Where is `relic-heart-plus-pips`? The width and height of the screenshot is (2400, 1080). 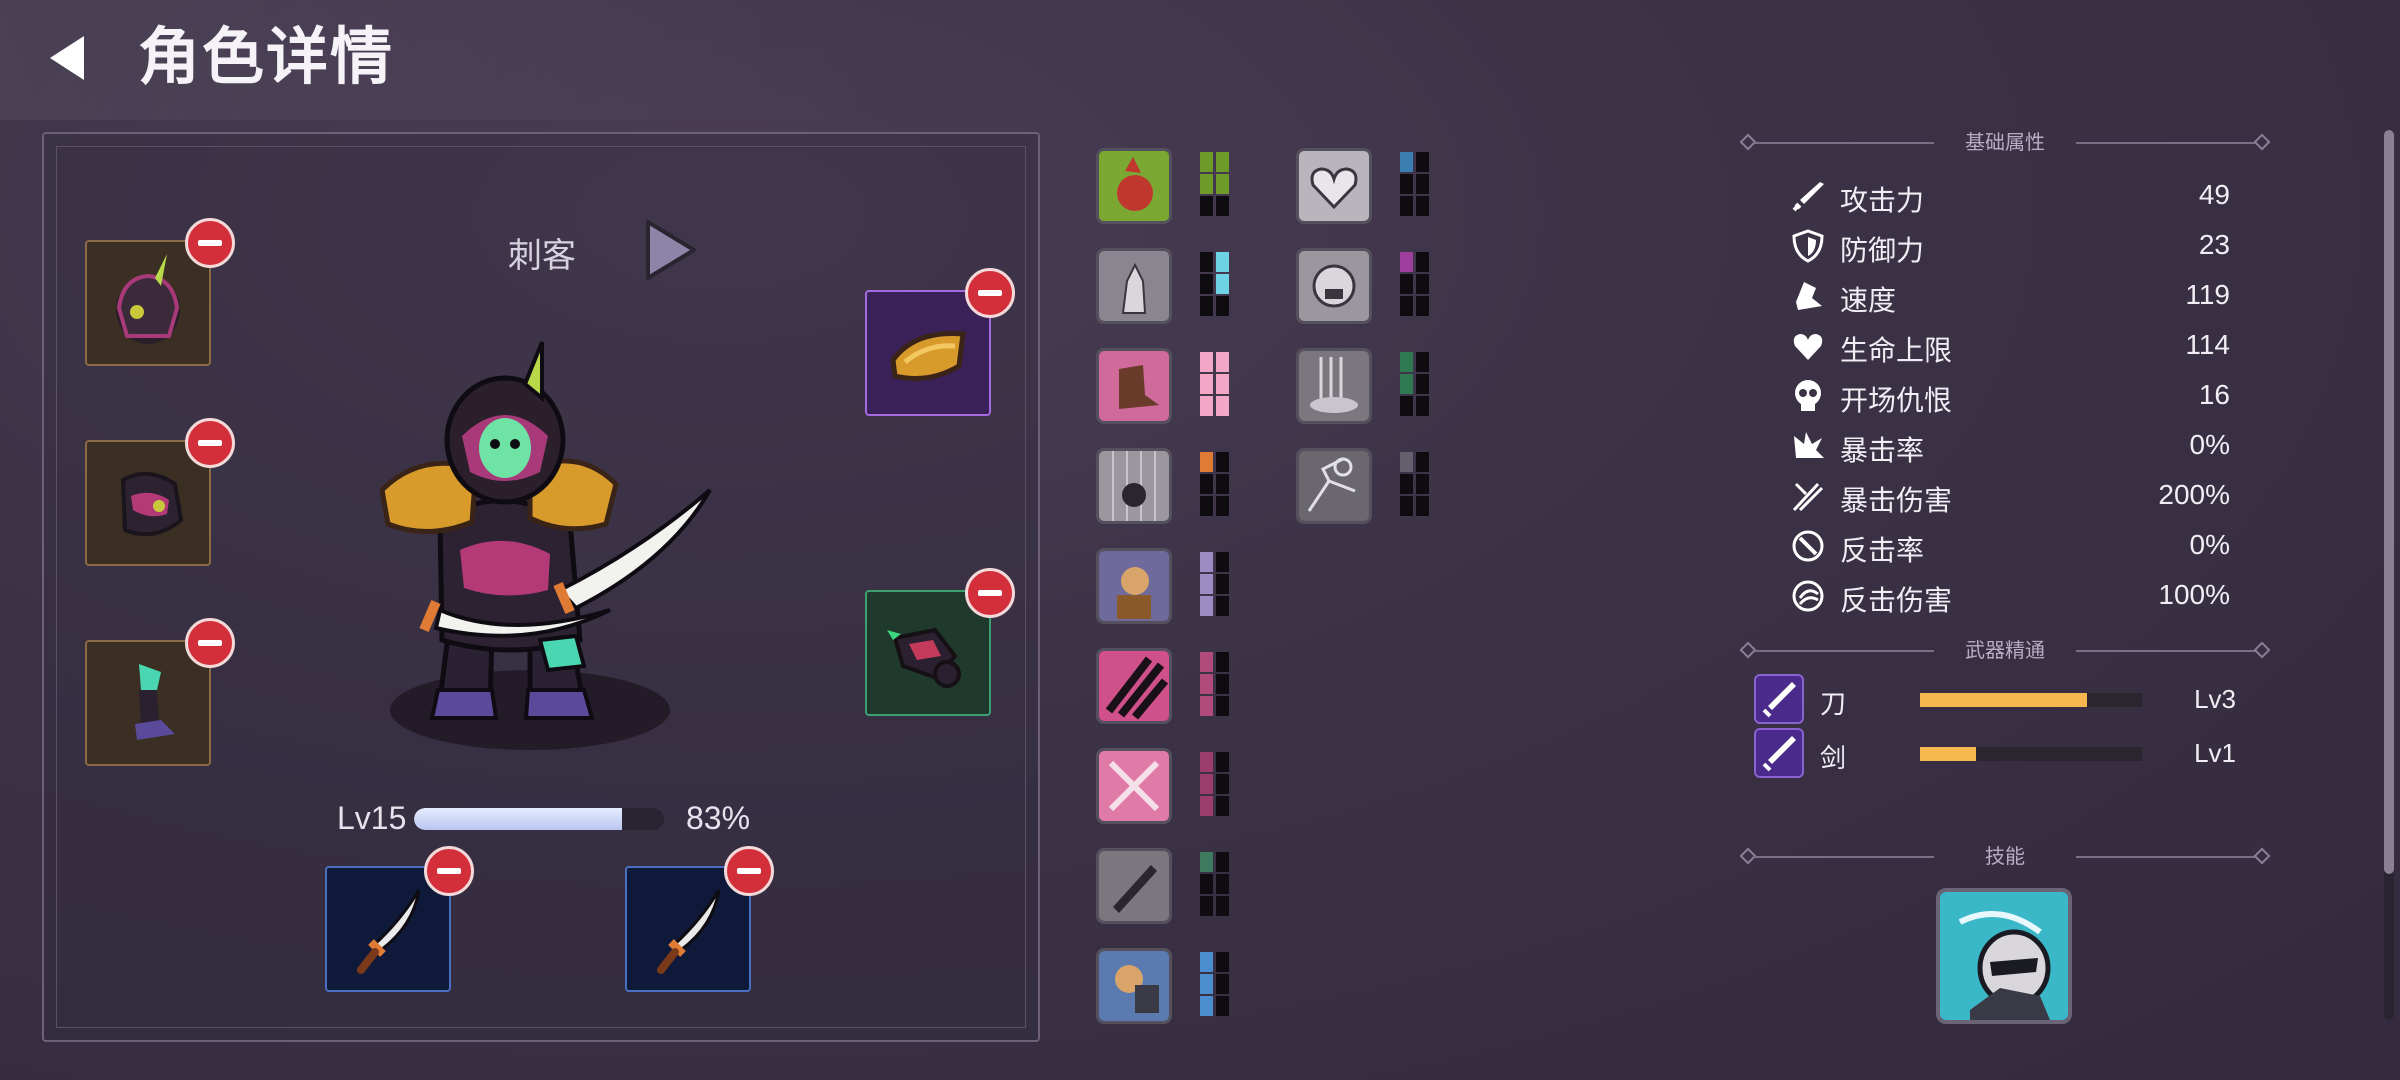 relic-heart-plus-pips is located at coordinates (1416, 185).